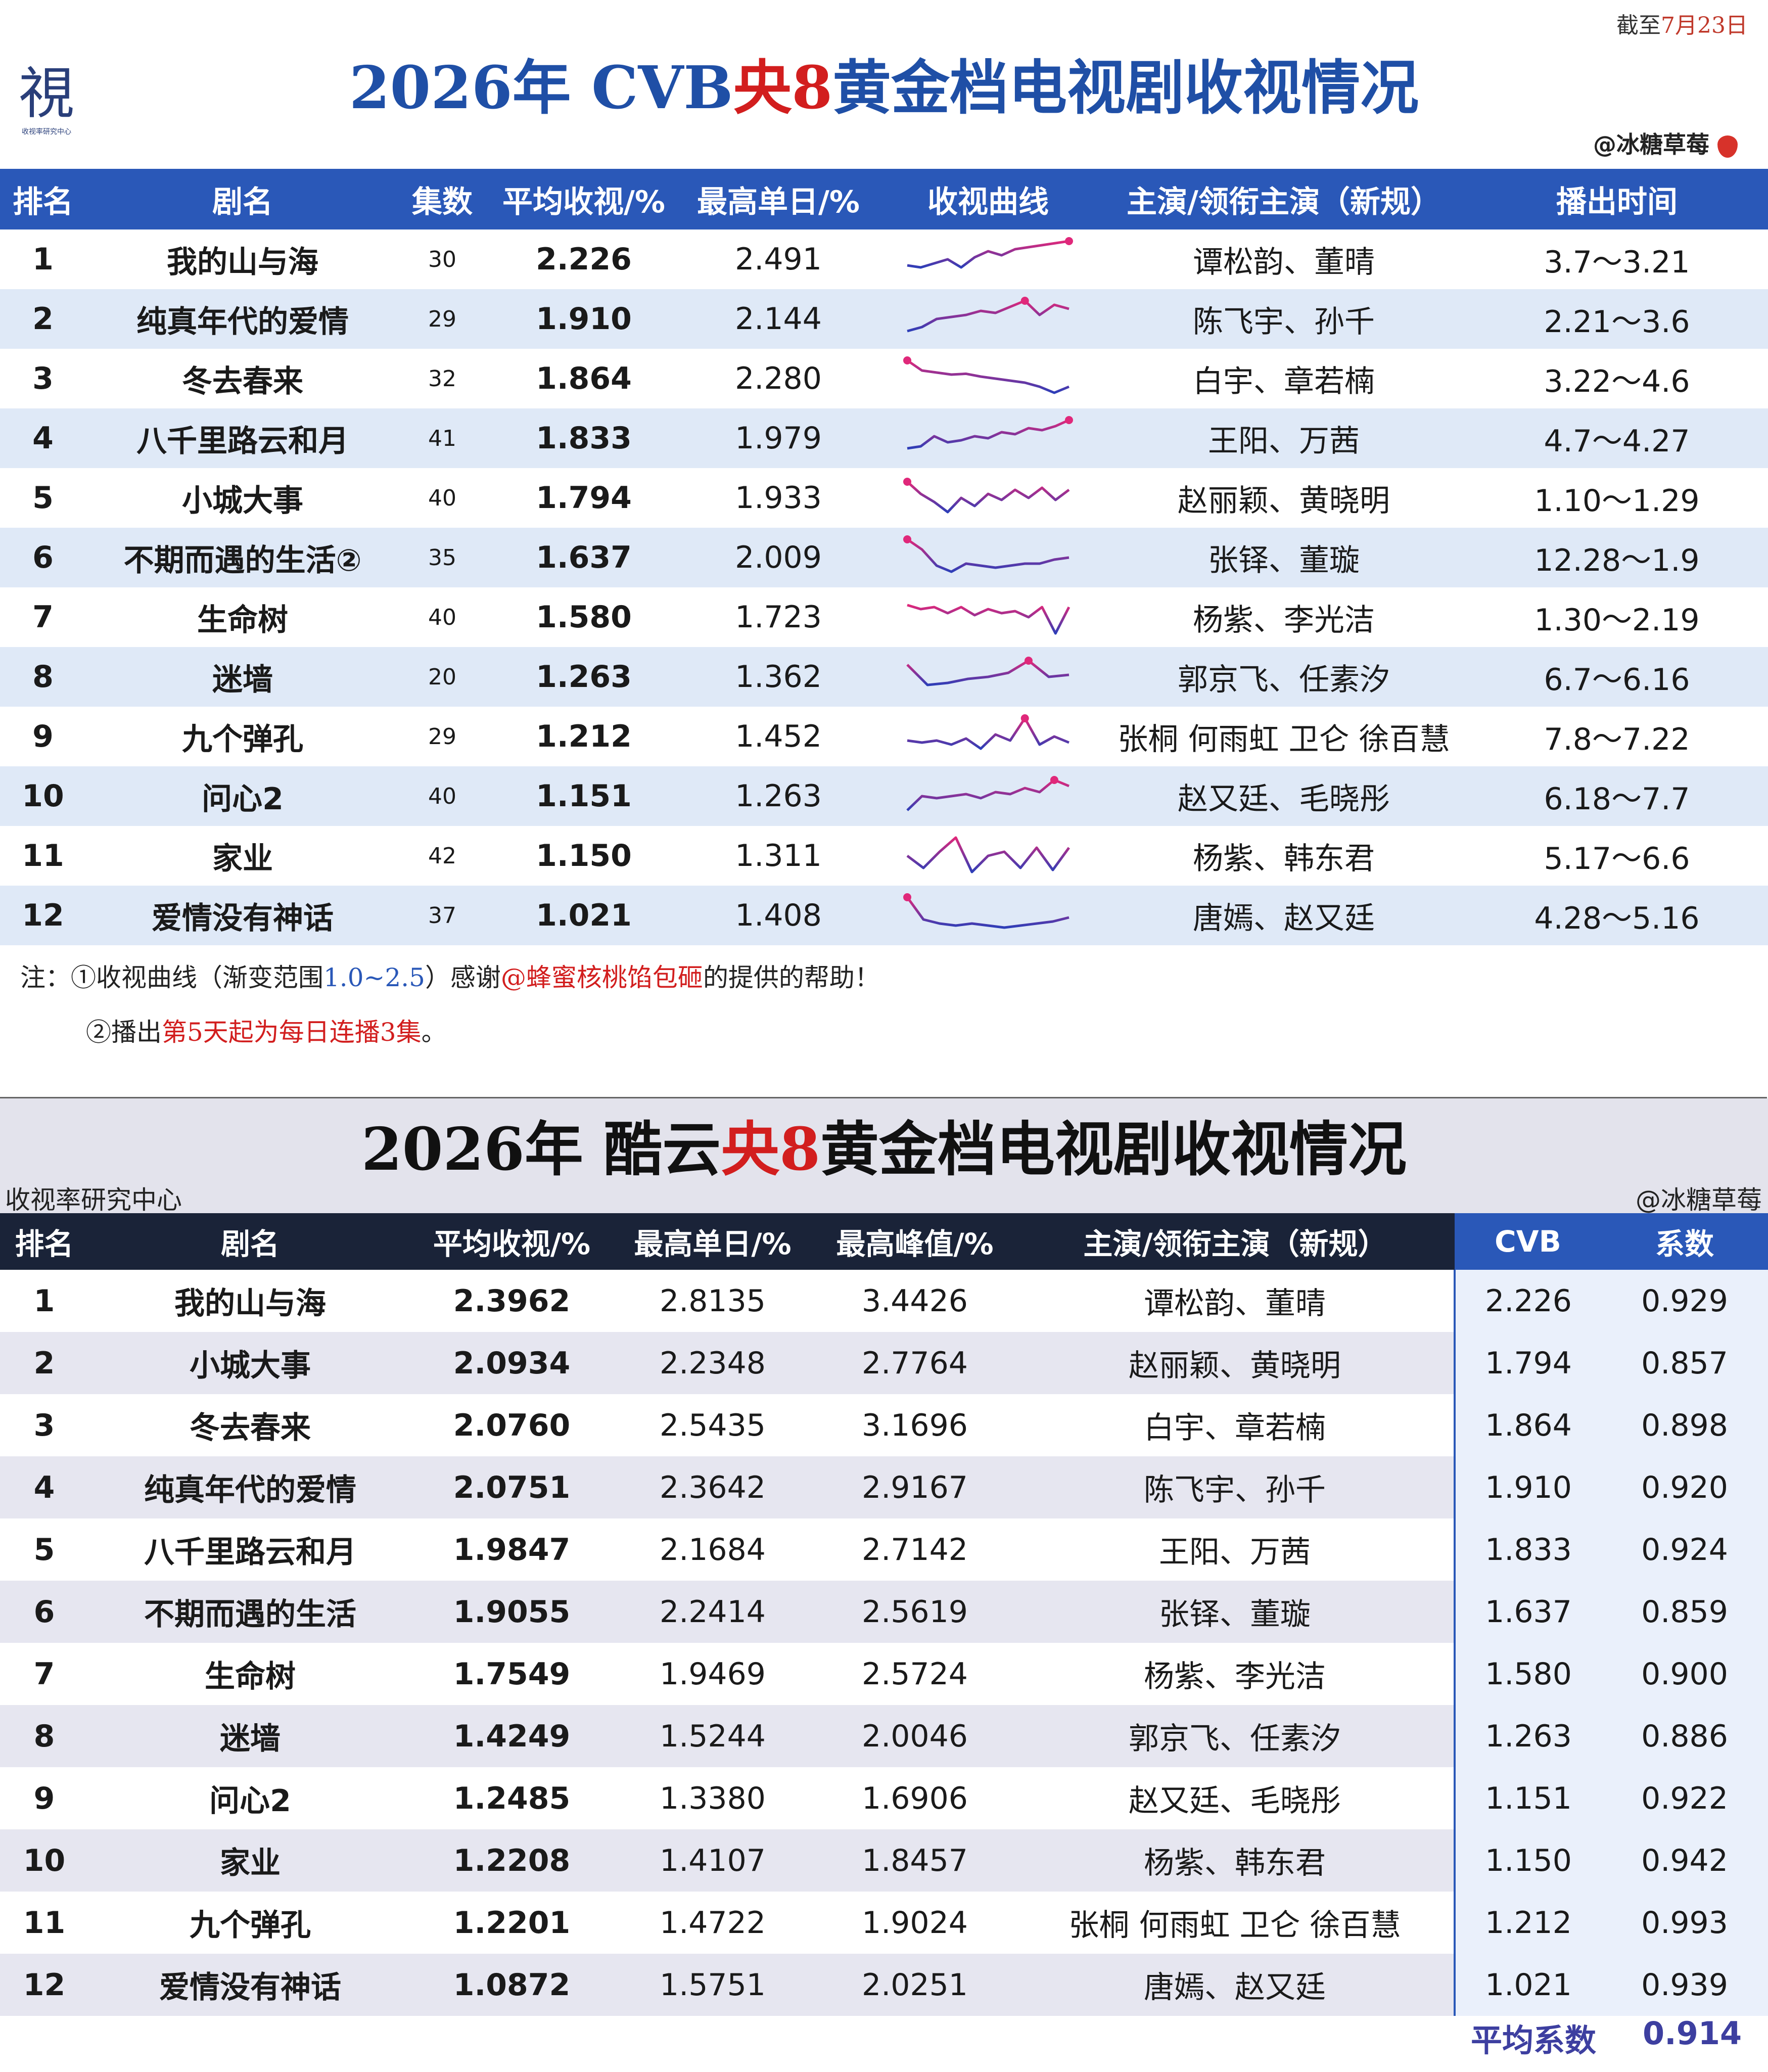  I want to click on rank-cell: 8, so click(44, 1736).